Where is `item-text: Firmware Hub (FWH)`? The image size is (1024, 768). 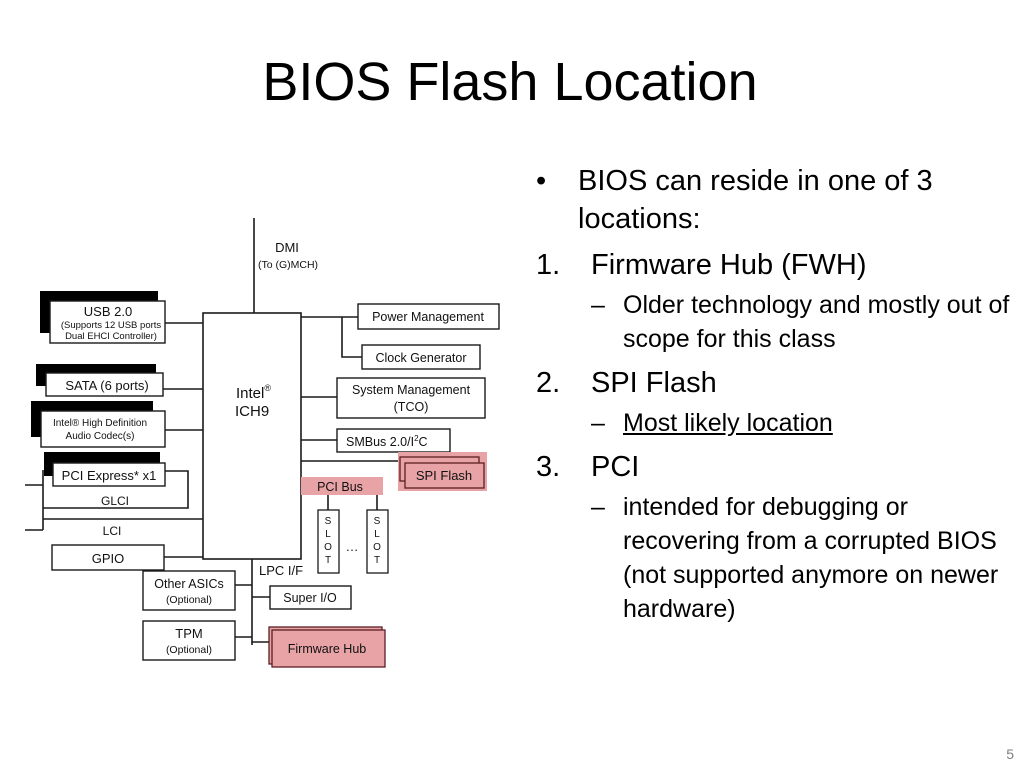 item-text: Firmware Hub (FWH) is located at coordinates (729, 265).